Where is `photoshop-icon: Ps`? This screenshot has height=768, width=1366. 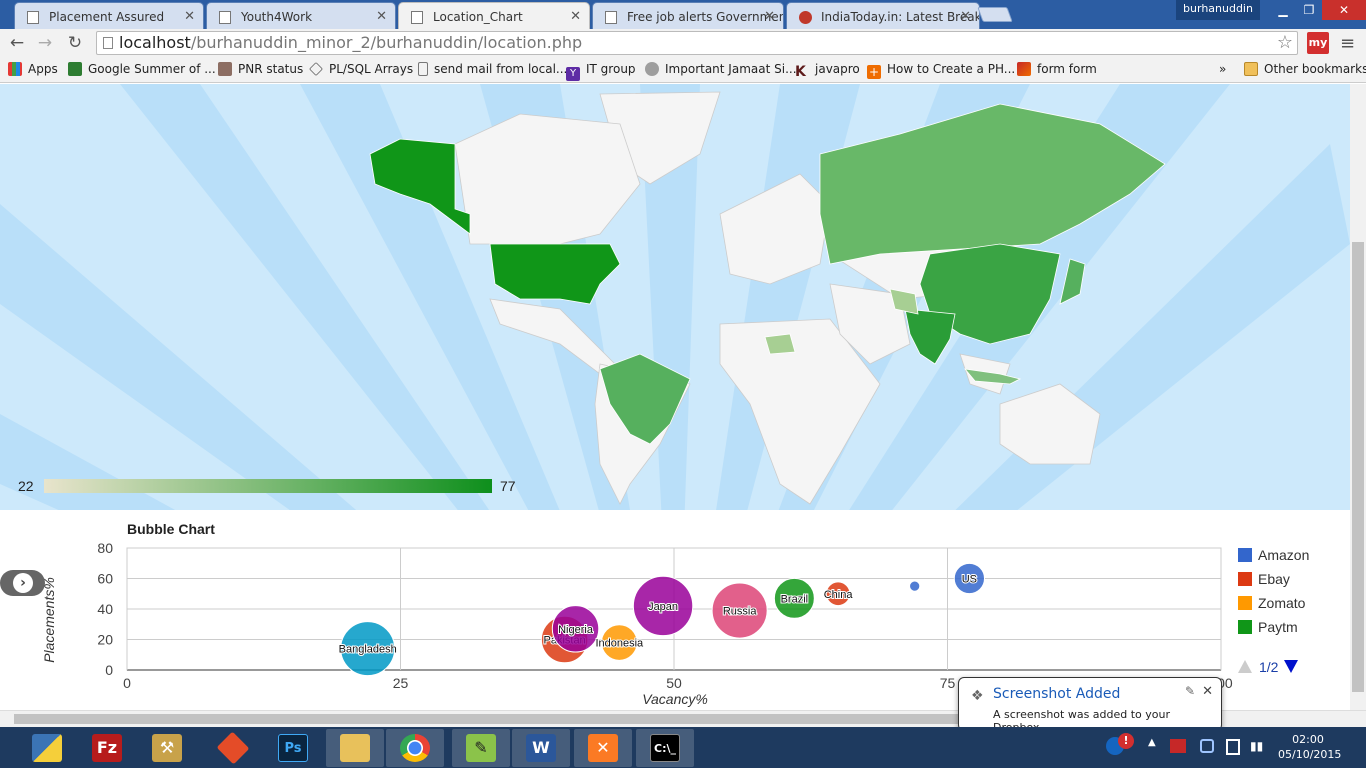 photoshop-icon: Ps is located at coordinates (293, 748).